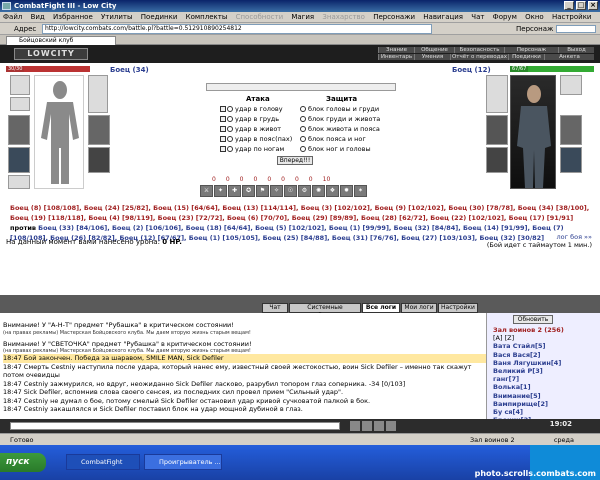 The height and width of the screenshot is (480, 600). I want to click on roster-member: Великий Р[3], so click(546, 371).